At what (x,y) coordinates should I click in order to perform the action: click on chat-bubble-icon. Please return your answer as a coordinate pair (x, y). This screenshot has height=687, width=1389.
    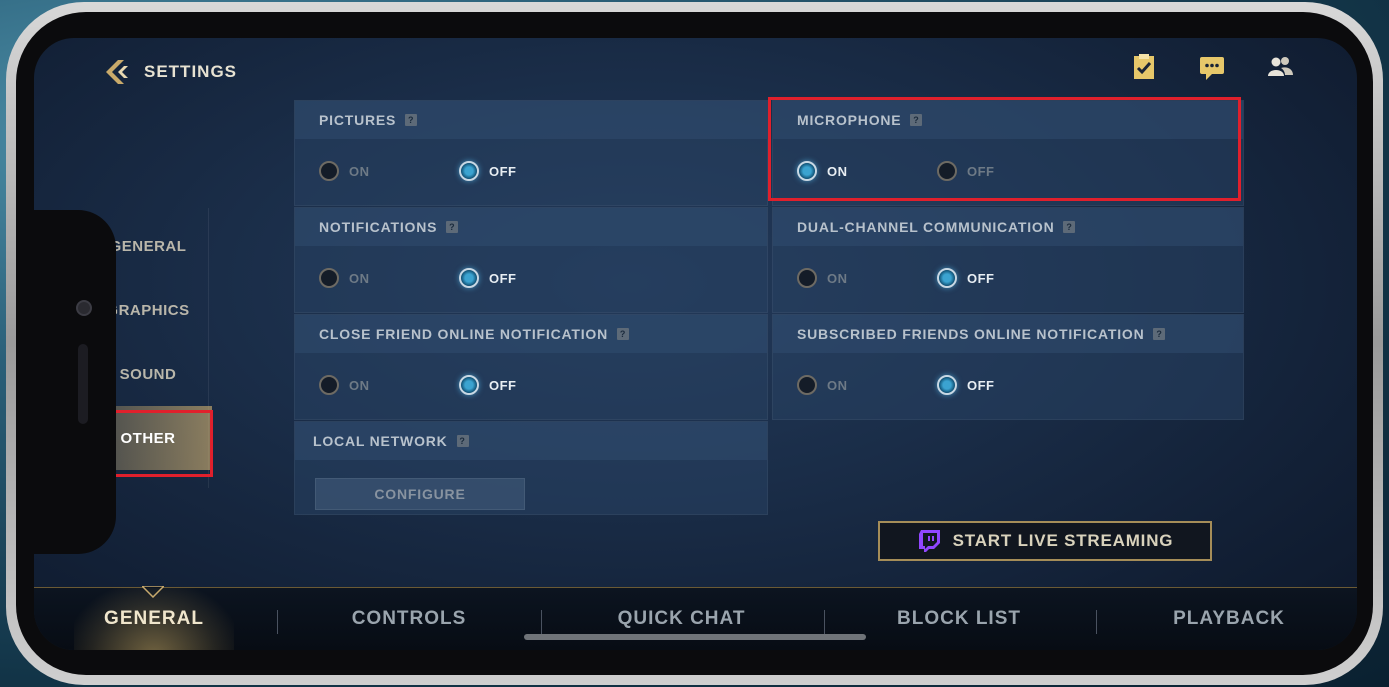
    Looking at the image, I should click on (1212, 67).